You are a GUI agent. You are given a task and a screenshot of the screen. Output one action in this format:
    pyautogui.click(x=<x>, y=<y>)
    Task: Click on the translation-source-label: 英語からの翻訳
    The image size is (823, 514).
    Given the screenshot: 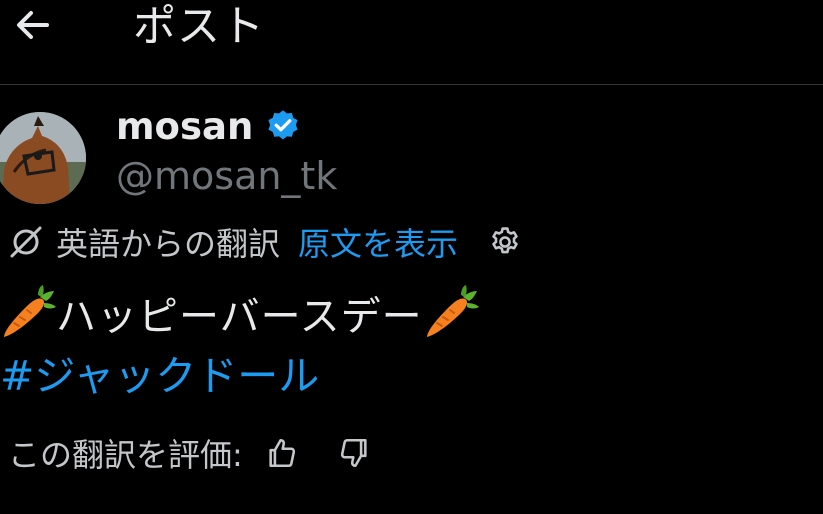 What is the action you would take?
    pyautogui.click(x=168, y=244)
    